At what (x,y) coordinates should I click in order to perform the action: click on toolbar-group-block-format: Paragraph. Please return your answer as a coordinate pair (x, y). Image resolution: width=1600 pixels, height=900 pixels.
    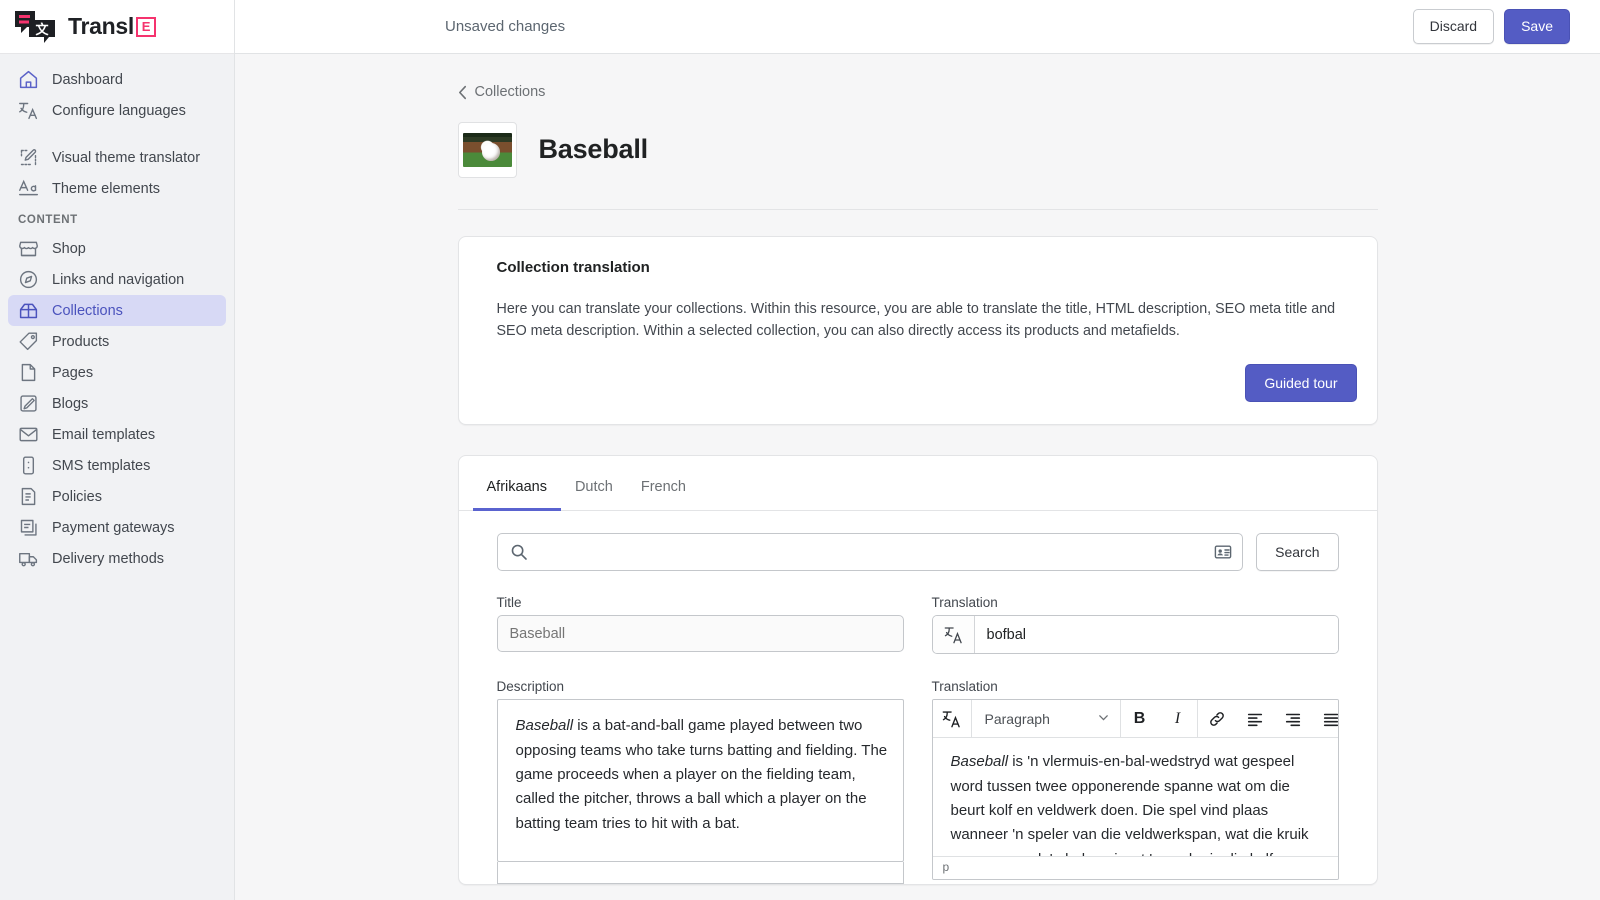
    Looking at the image, I should click on (1046, 719).